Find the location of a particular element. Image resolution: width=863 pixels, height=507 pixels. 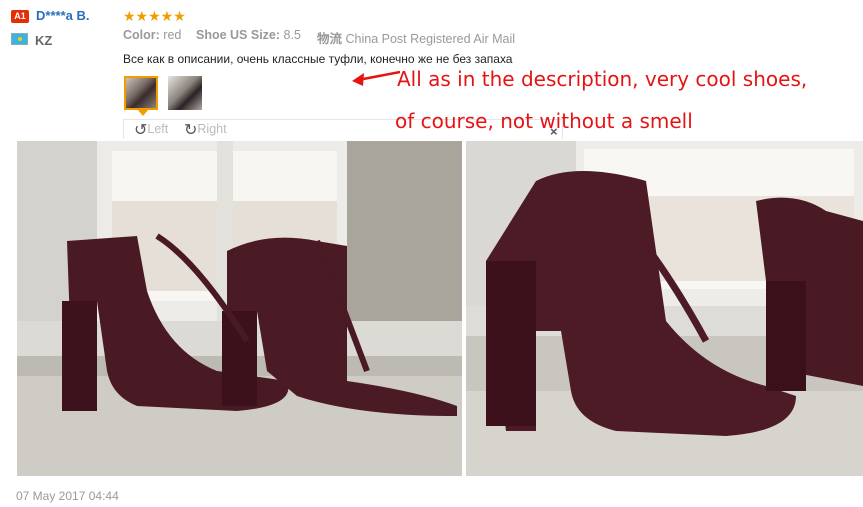

rotate-right-button: ↻Right is located at coordinates (205, 130).